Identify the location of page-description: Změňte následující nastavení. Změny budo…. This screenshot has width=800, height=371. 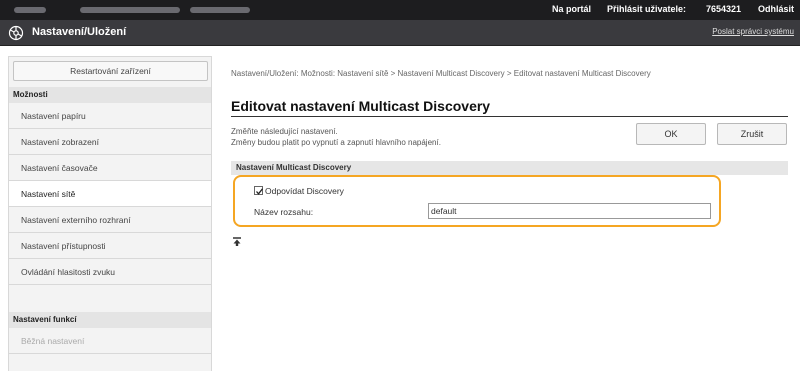
(336, 137).